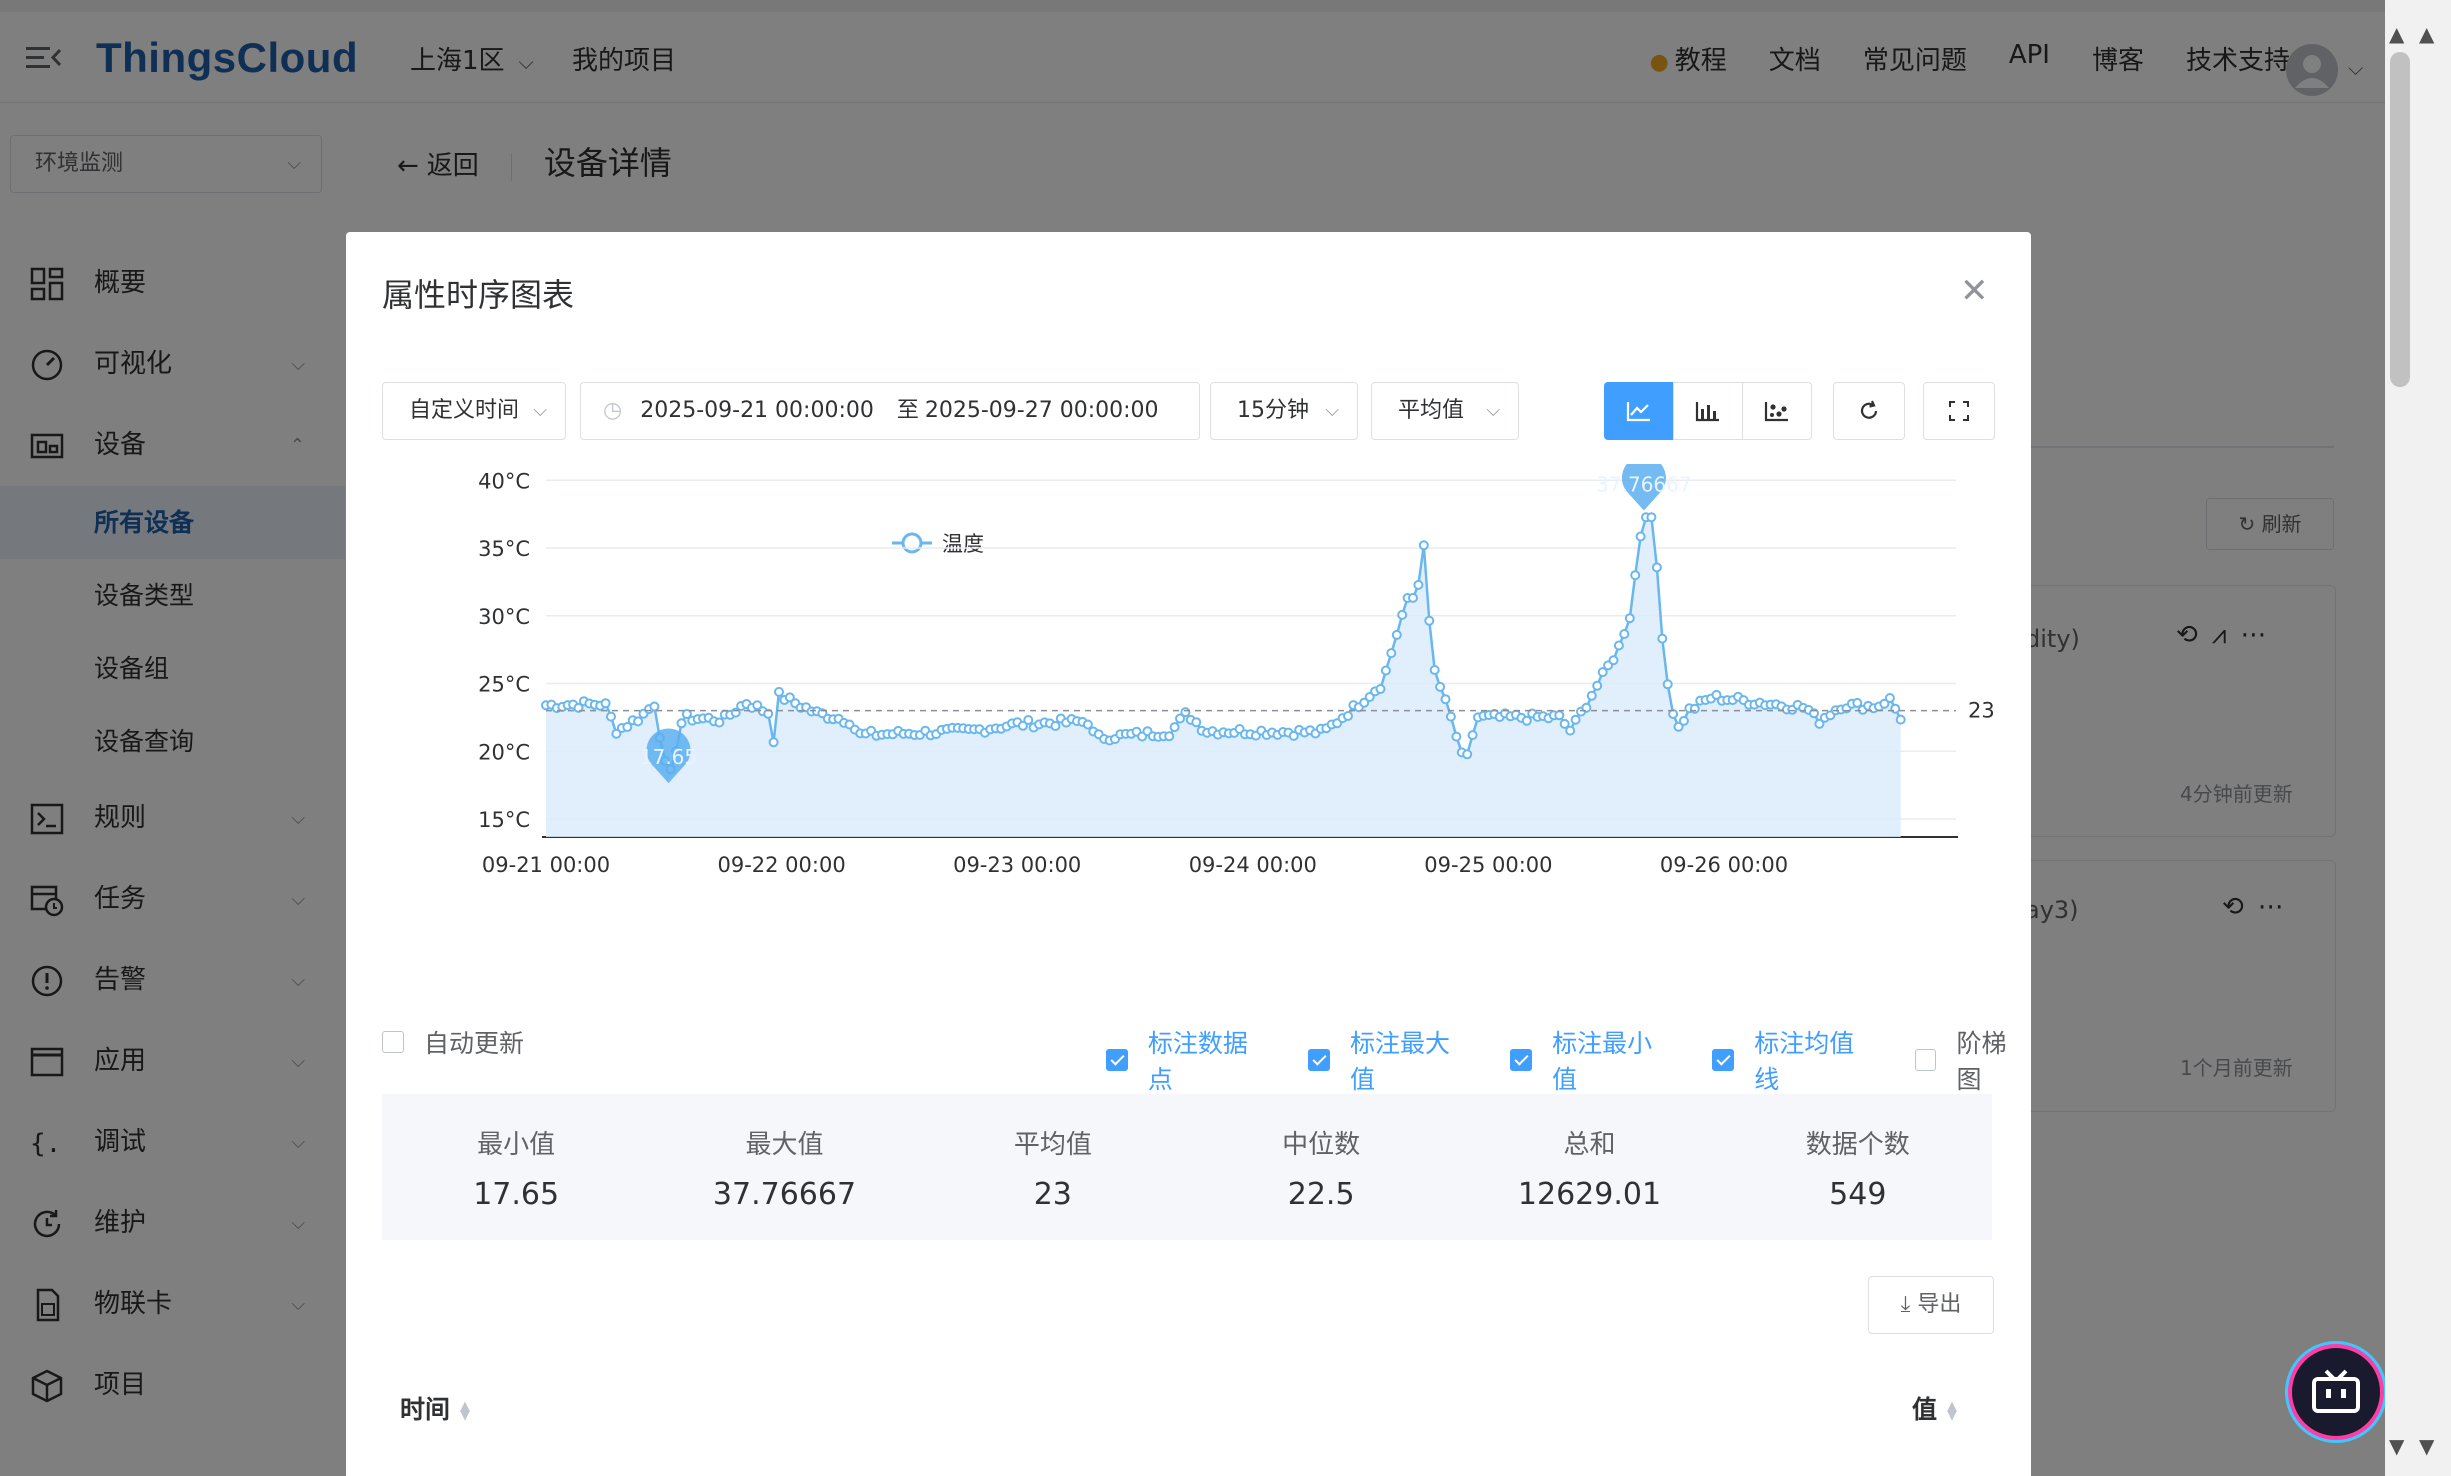 Image resolution: width=2451 pixels, height=1476 pixels. I want to click on tv-icon, so click(2336, 1391).